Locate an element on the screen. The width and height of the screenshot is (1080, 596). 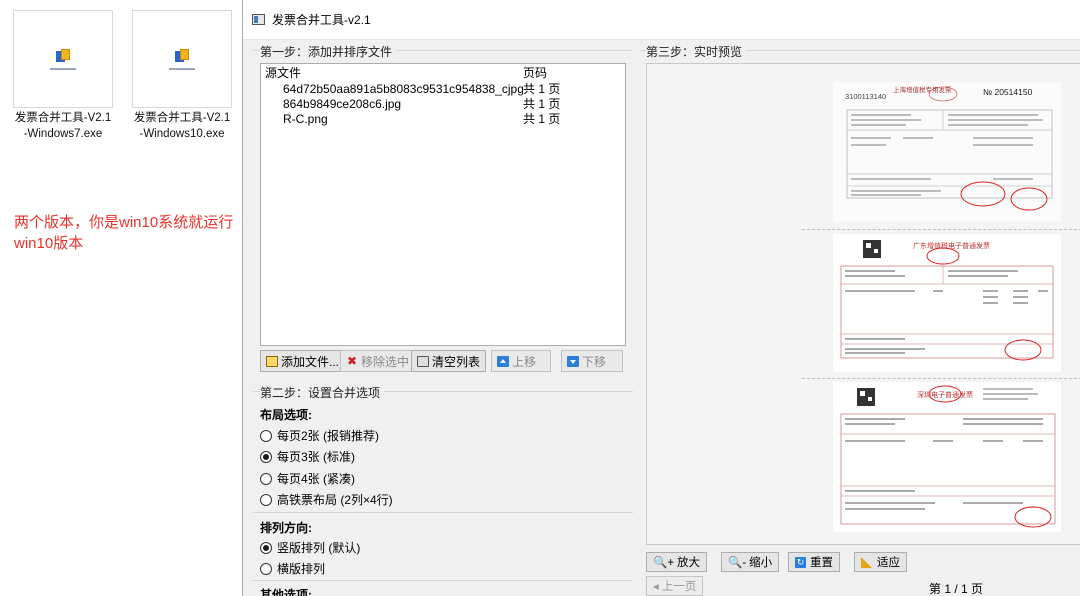
desktop-icon-label: 发票合并工具-V2.1-Windows7.exe is located at coordinates (63, 126).